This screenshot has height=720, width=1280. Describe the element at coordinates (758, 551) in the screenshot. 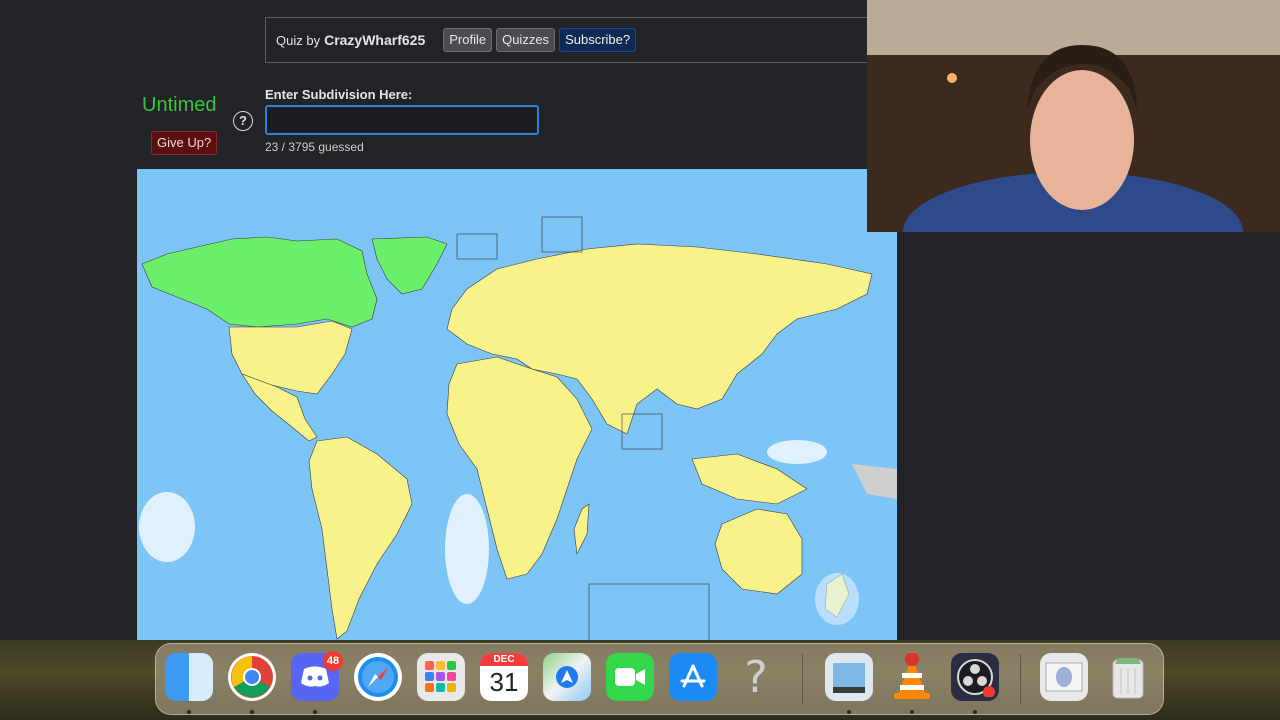

I see `australia-region` at that location.